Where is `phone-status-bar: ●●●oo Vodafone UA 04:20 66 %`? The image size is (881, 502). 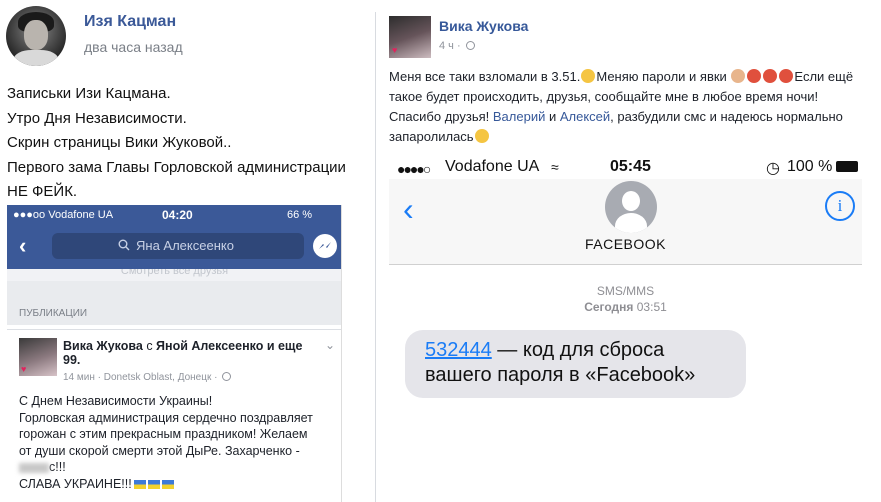
phone-status-bar: ●●●oo Vodafone UA 04:20 66 % is located at coordinates (174, 215).